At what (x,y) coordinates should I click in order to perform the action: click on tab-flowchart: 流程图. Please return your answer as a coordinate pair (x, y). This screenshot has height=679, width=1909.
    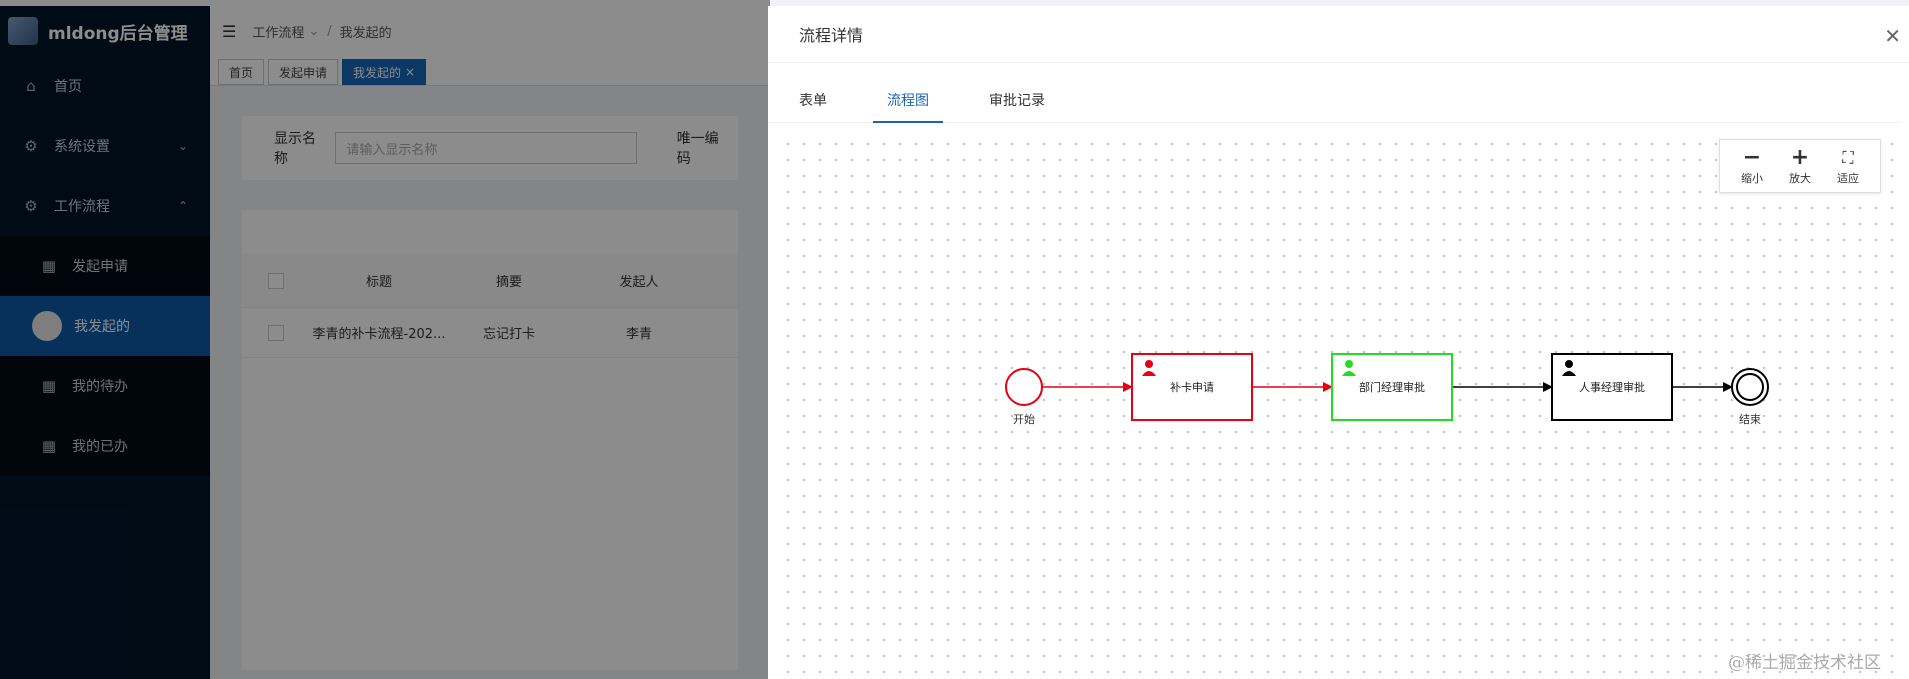
    Looking at the image, I should click on (908, 106).